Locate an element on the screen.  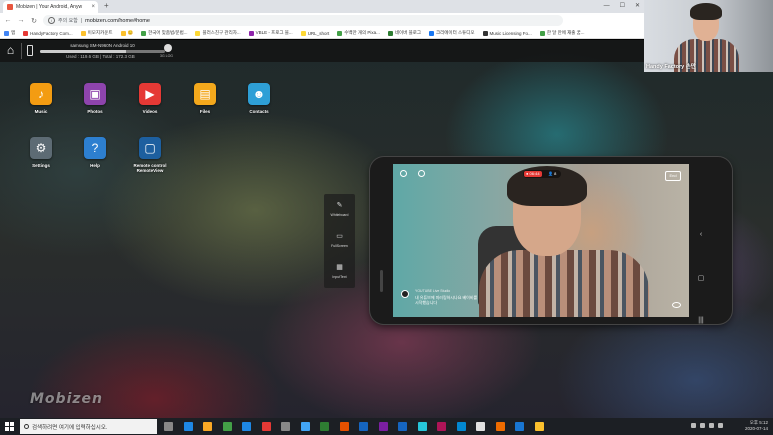
inputtext-icon: ▦ is located at coordinates (339, 267).